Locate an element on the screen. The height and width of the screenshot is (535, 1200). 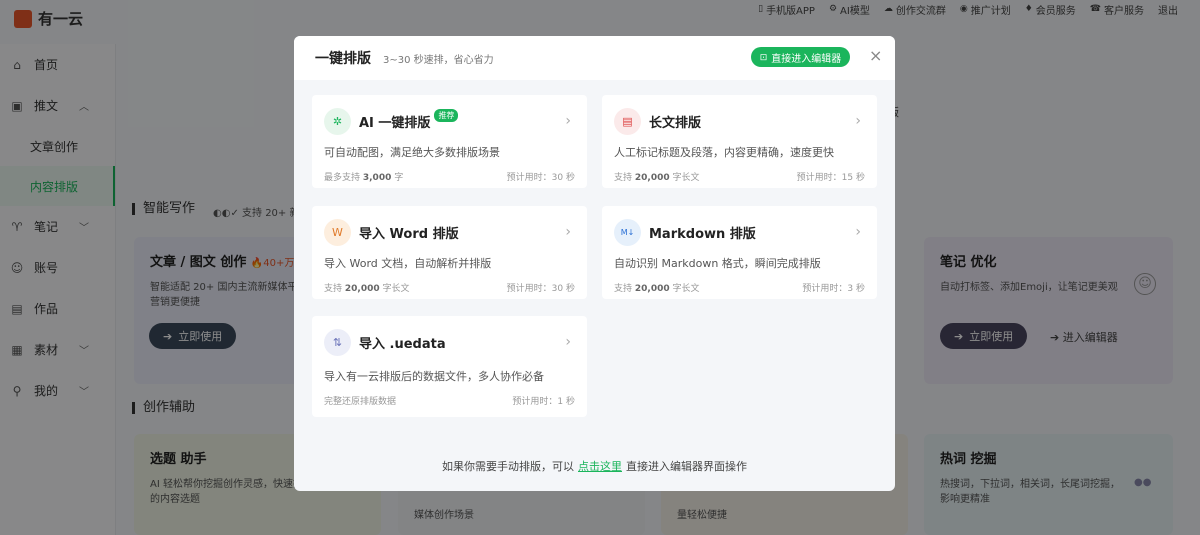
support-info: 最多支持 3,000 字 is located at coordinates (364, 178).